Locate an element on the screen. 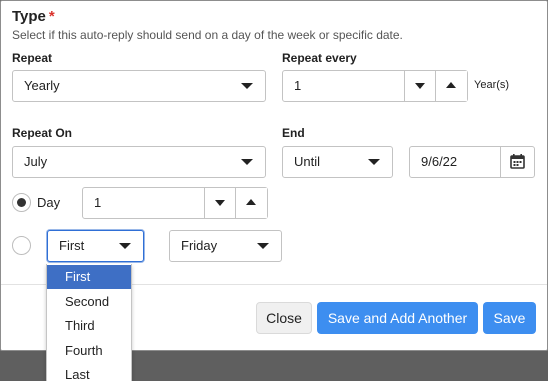 Image resolution: width=548 pixels, height=381 pixels. day-decrement-button is located at coordinates (220, 203).